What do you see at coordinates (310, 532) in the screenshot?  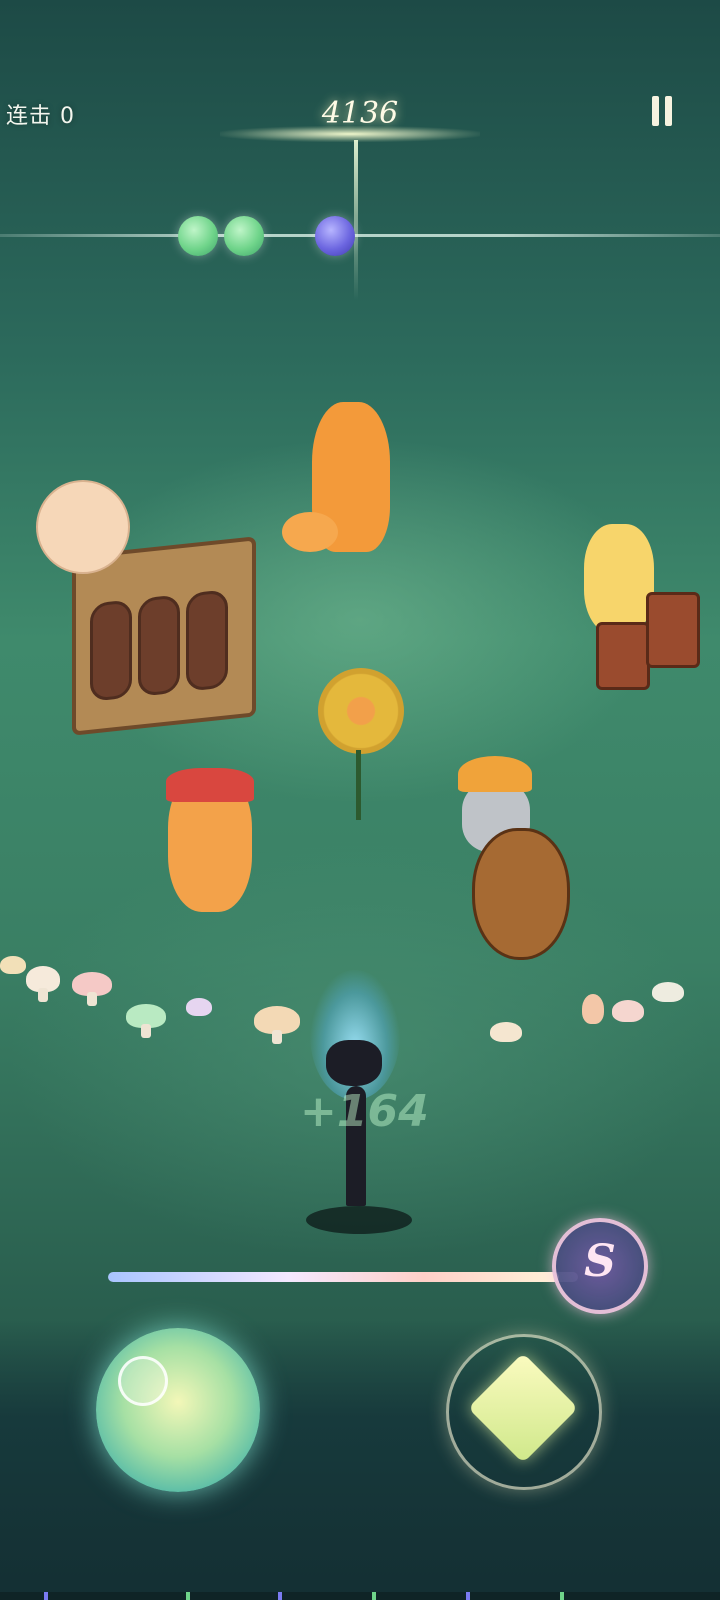 I see `fox-tail` at bounding box center [310, 532].